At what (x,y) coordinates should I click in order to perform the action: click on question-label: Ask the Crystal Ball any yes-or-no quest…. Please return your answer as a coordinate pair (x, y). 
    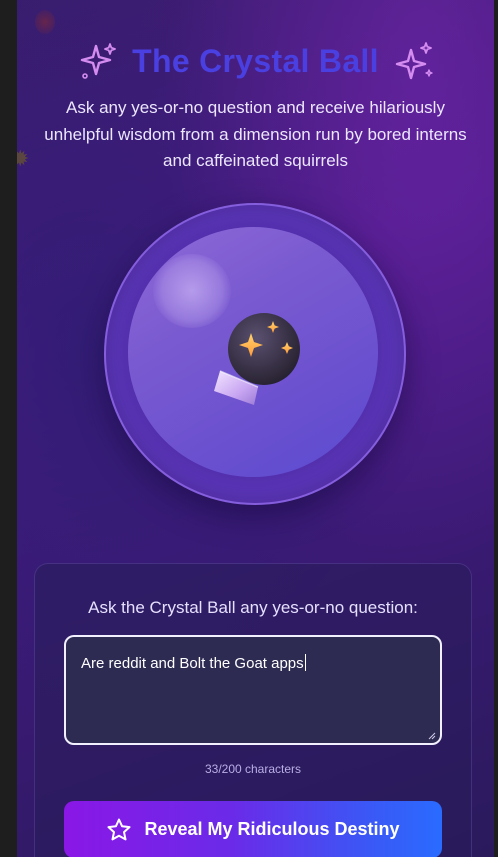
    Looking at the image, I should click on (253, 607).